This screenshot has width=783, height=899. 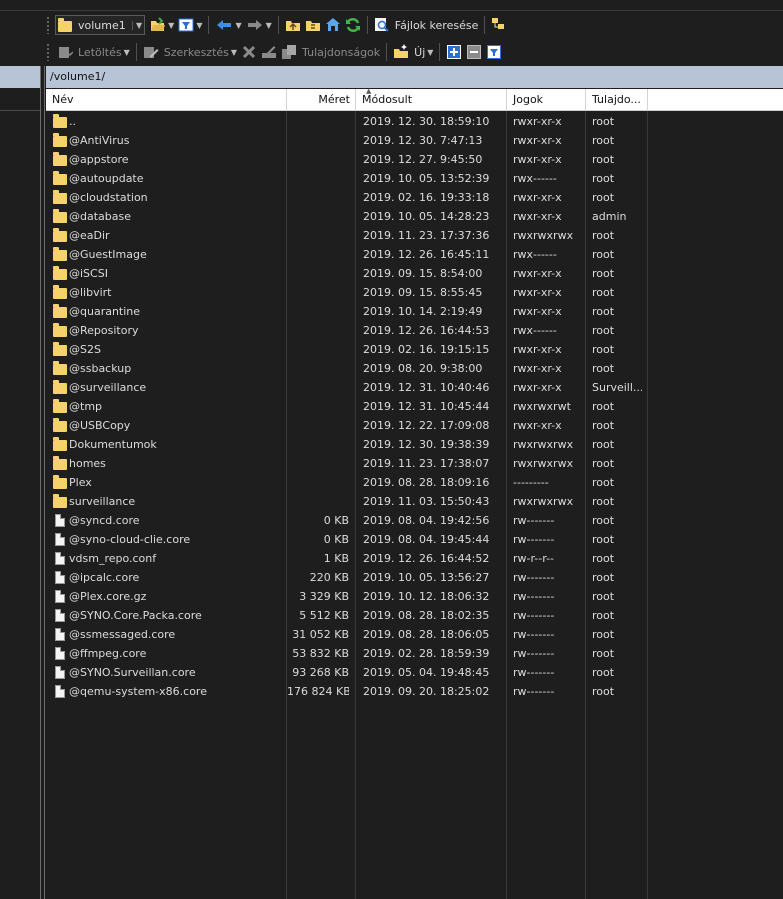 I want to click on select-all-button, so click(x=454, y=52).